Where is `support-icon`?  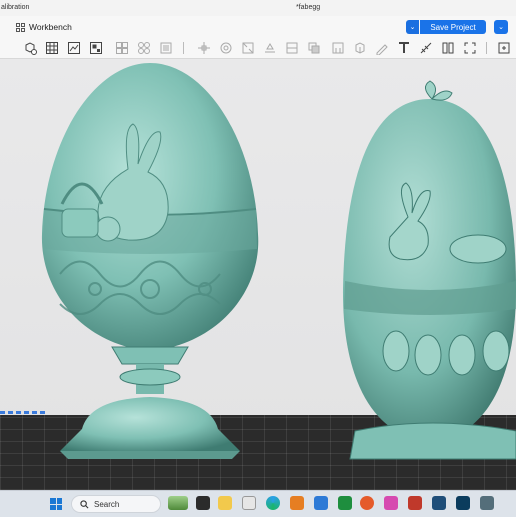 support-icon is located at coordinates (338, 48).